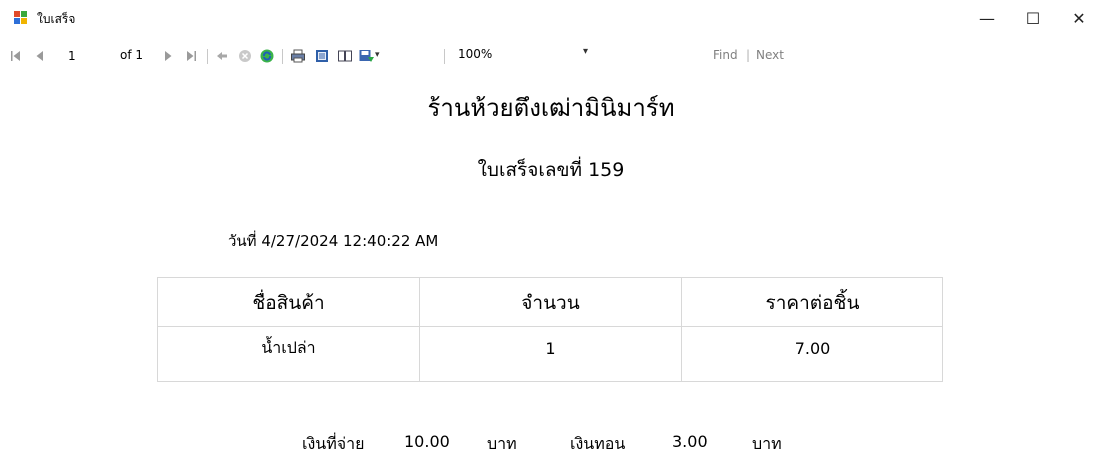  Describe the element at coordinates (657, 56) in the screenshot. I see `find-input` at that location.